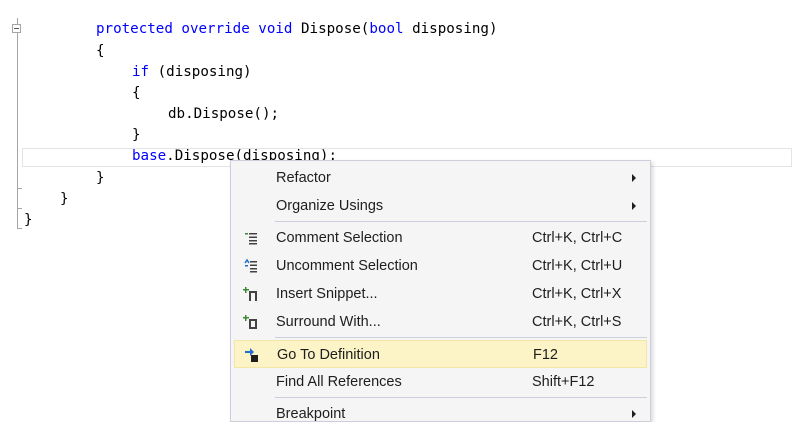 The image size is (793, 422). Describe the element at coordinates (330, 206) in the screenshot. I see `menu-item-label: Organize Usings` at that location.